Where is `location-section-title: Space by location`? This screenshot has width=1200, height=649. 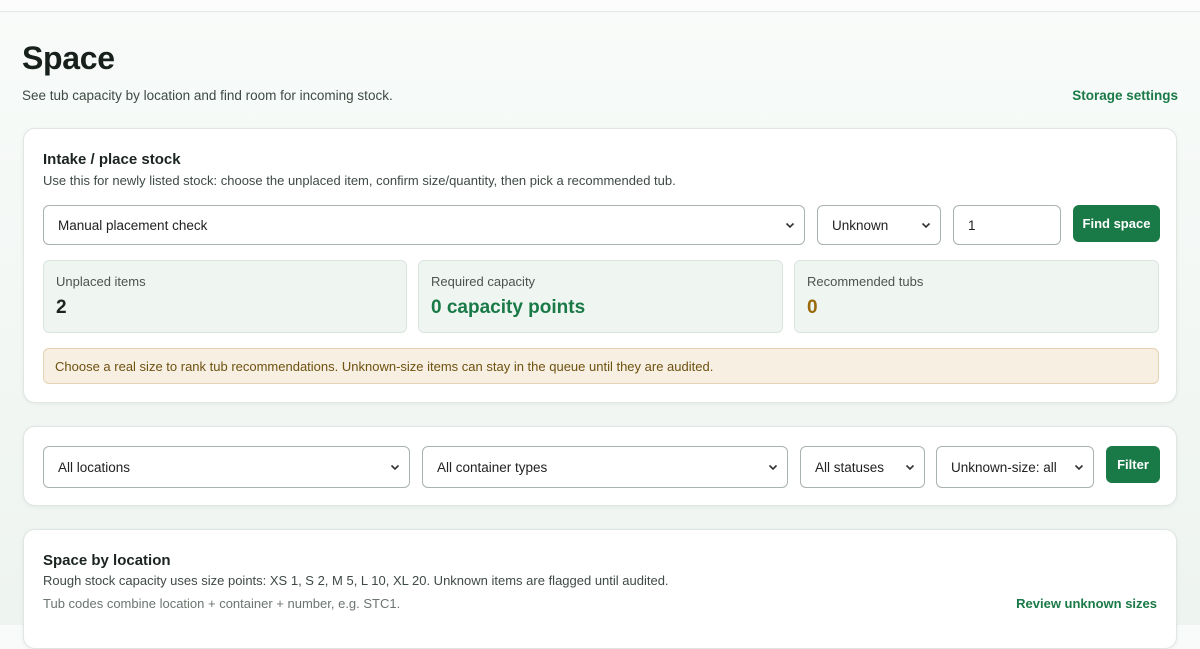
location-section-title: Space by location is located at coordinates (107, 560).